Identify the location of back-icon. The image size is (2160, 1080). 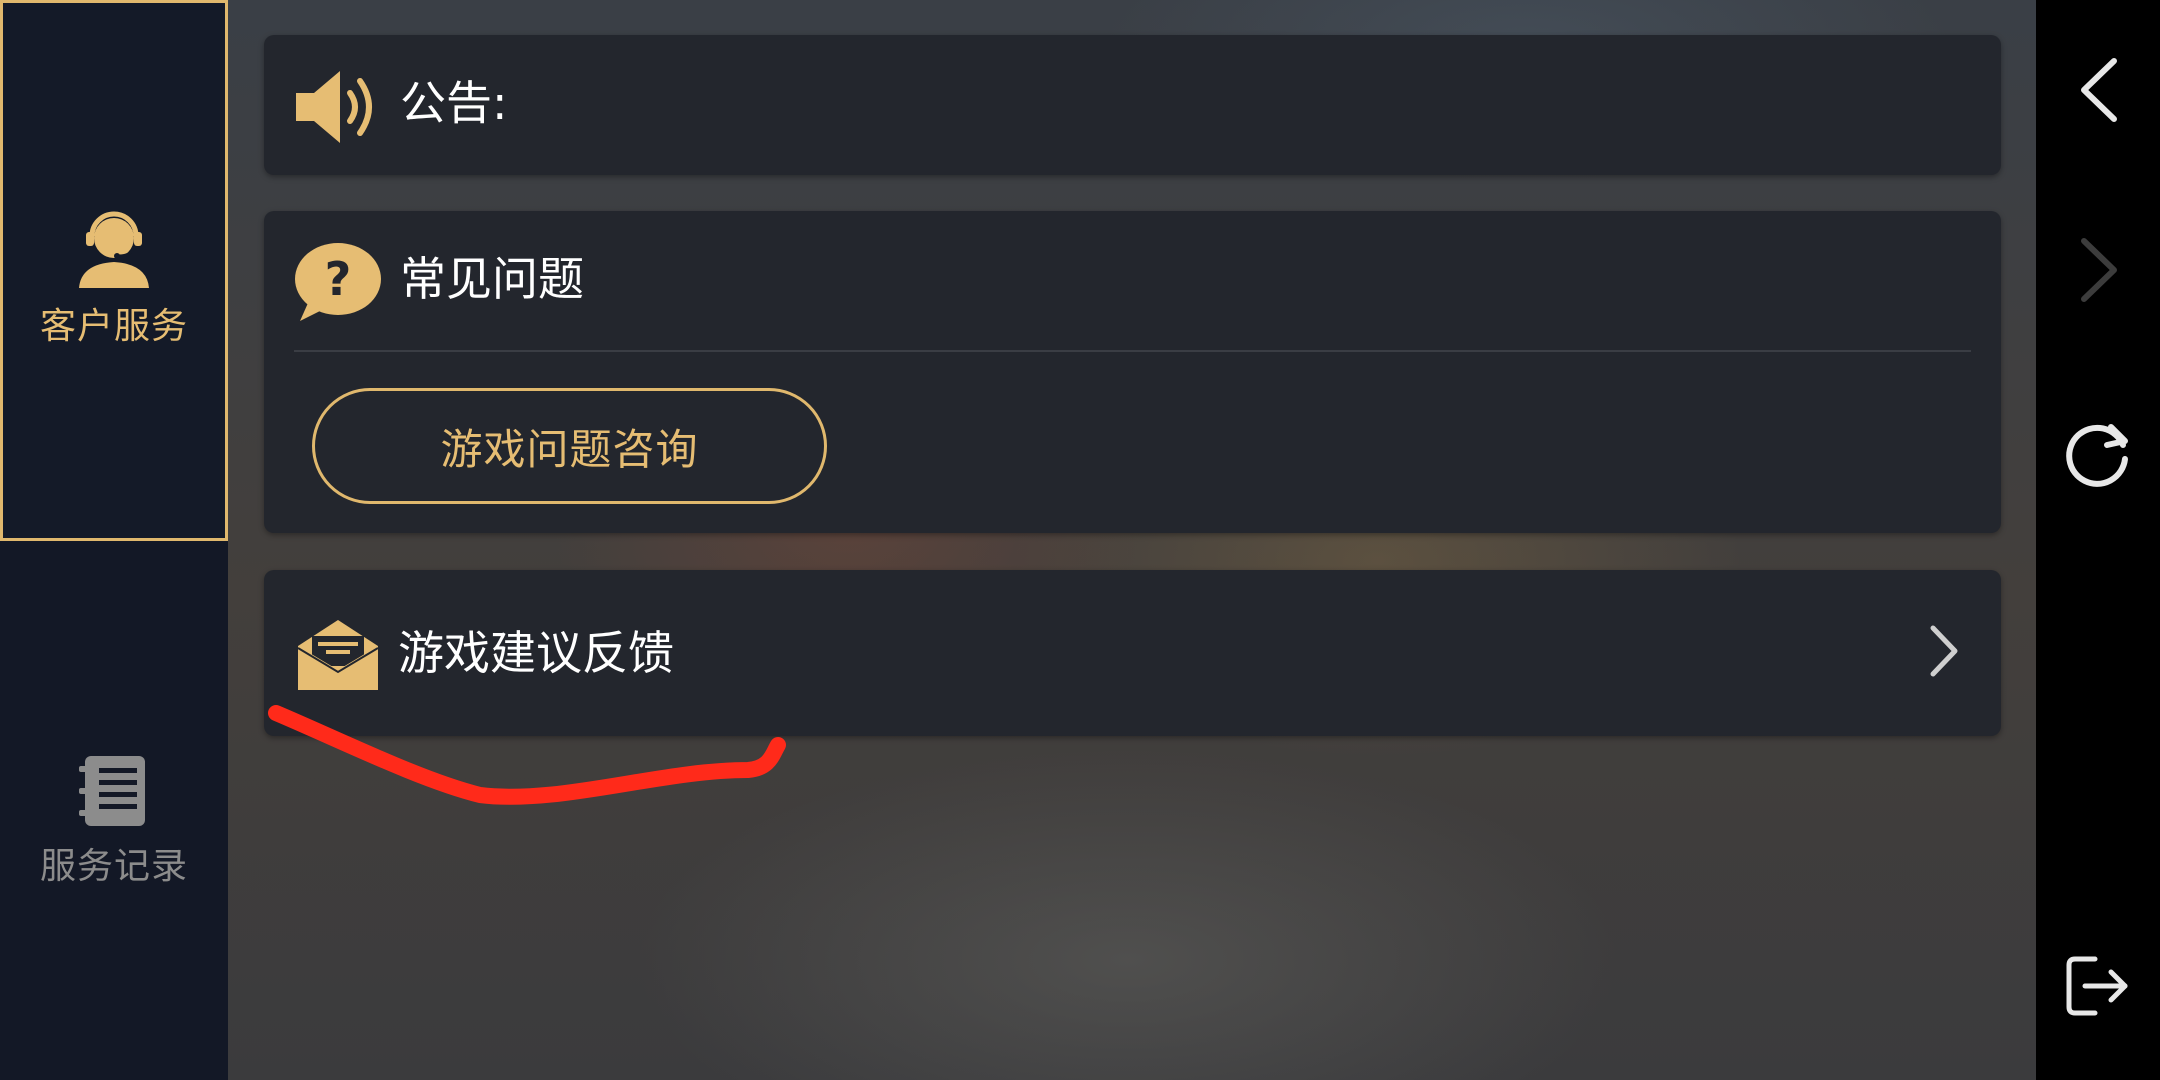
(2098, 92).